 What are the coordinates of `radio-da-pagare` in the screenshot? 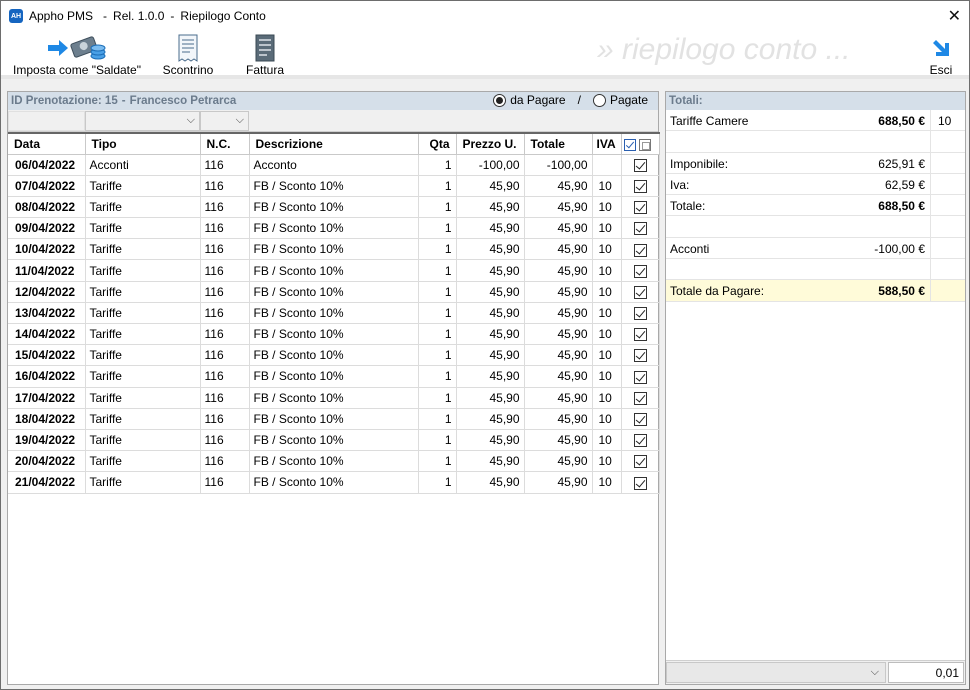 It's located at (500, 100).